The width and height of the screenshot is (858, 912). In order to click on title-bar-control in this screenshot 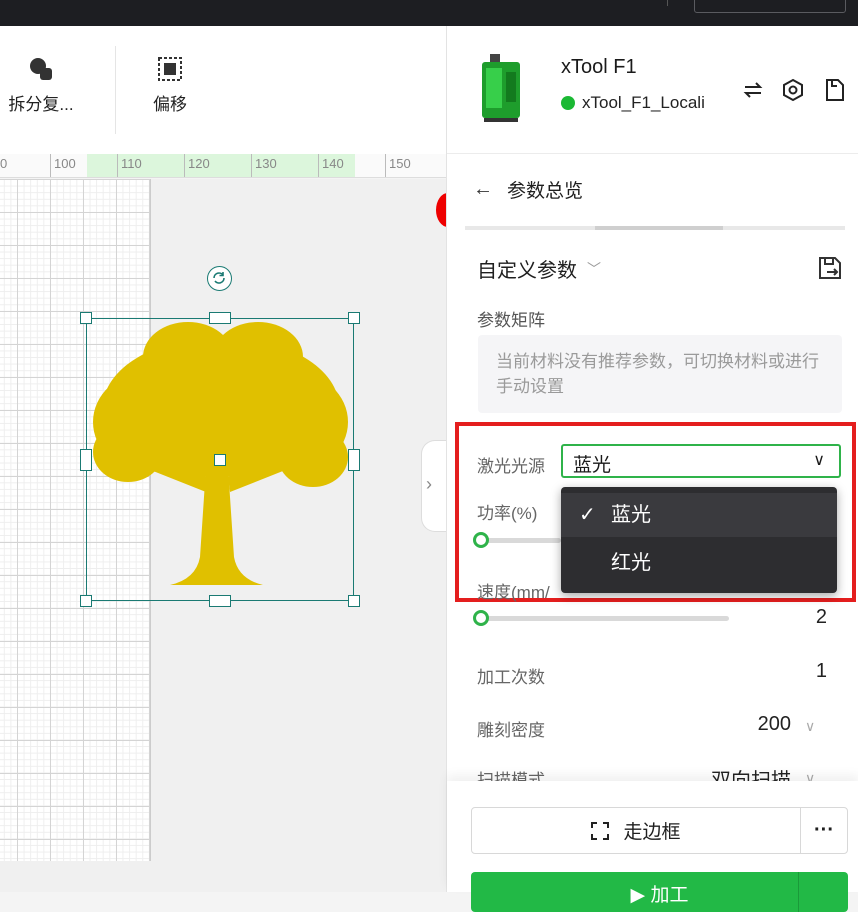, I will do `click(770, 6)`.